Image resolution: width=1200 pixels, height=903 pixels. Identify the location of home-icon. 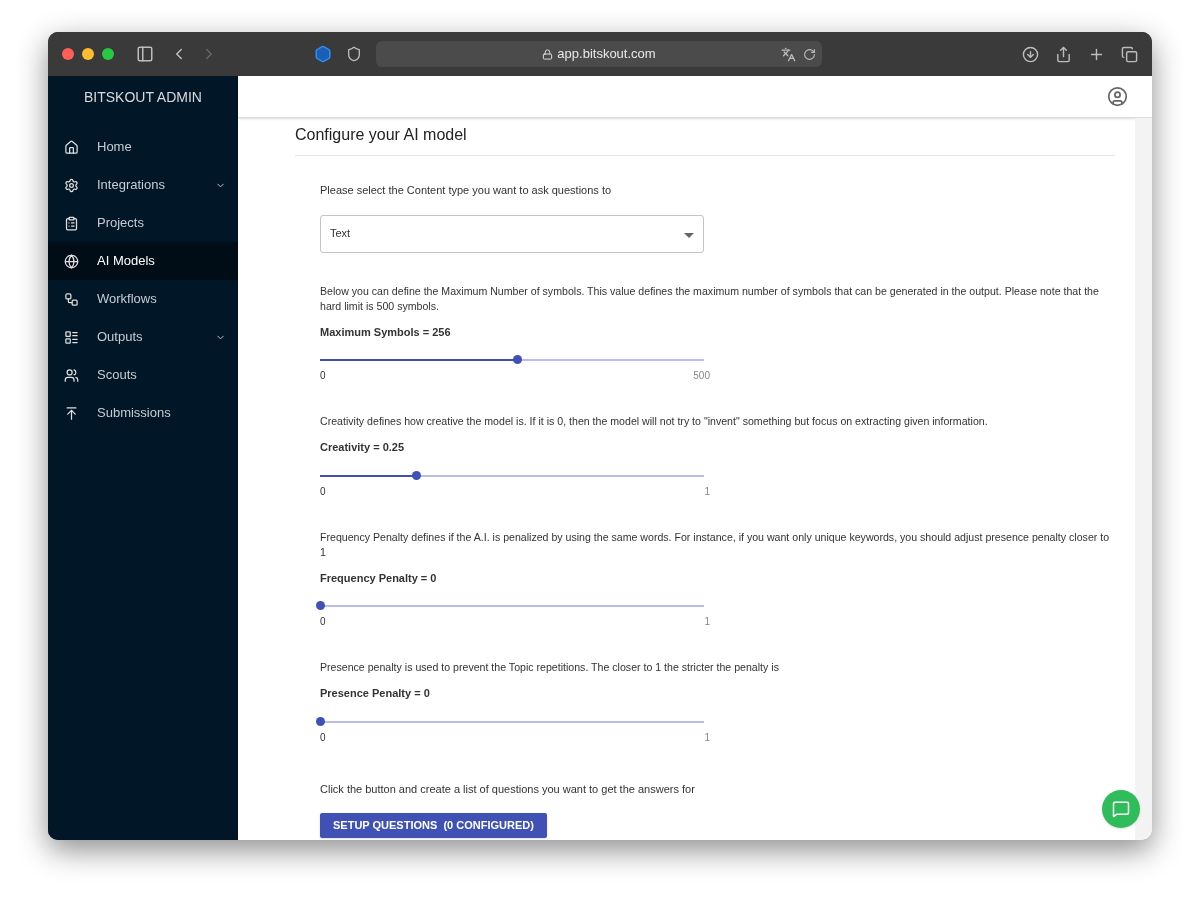
(71, 147).